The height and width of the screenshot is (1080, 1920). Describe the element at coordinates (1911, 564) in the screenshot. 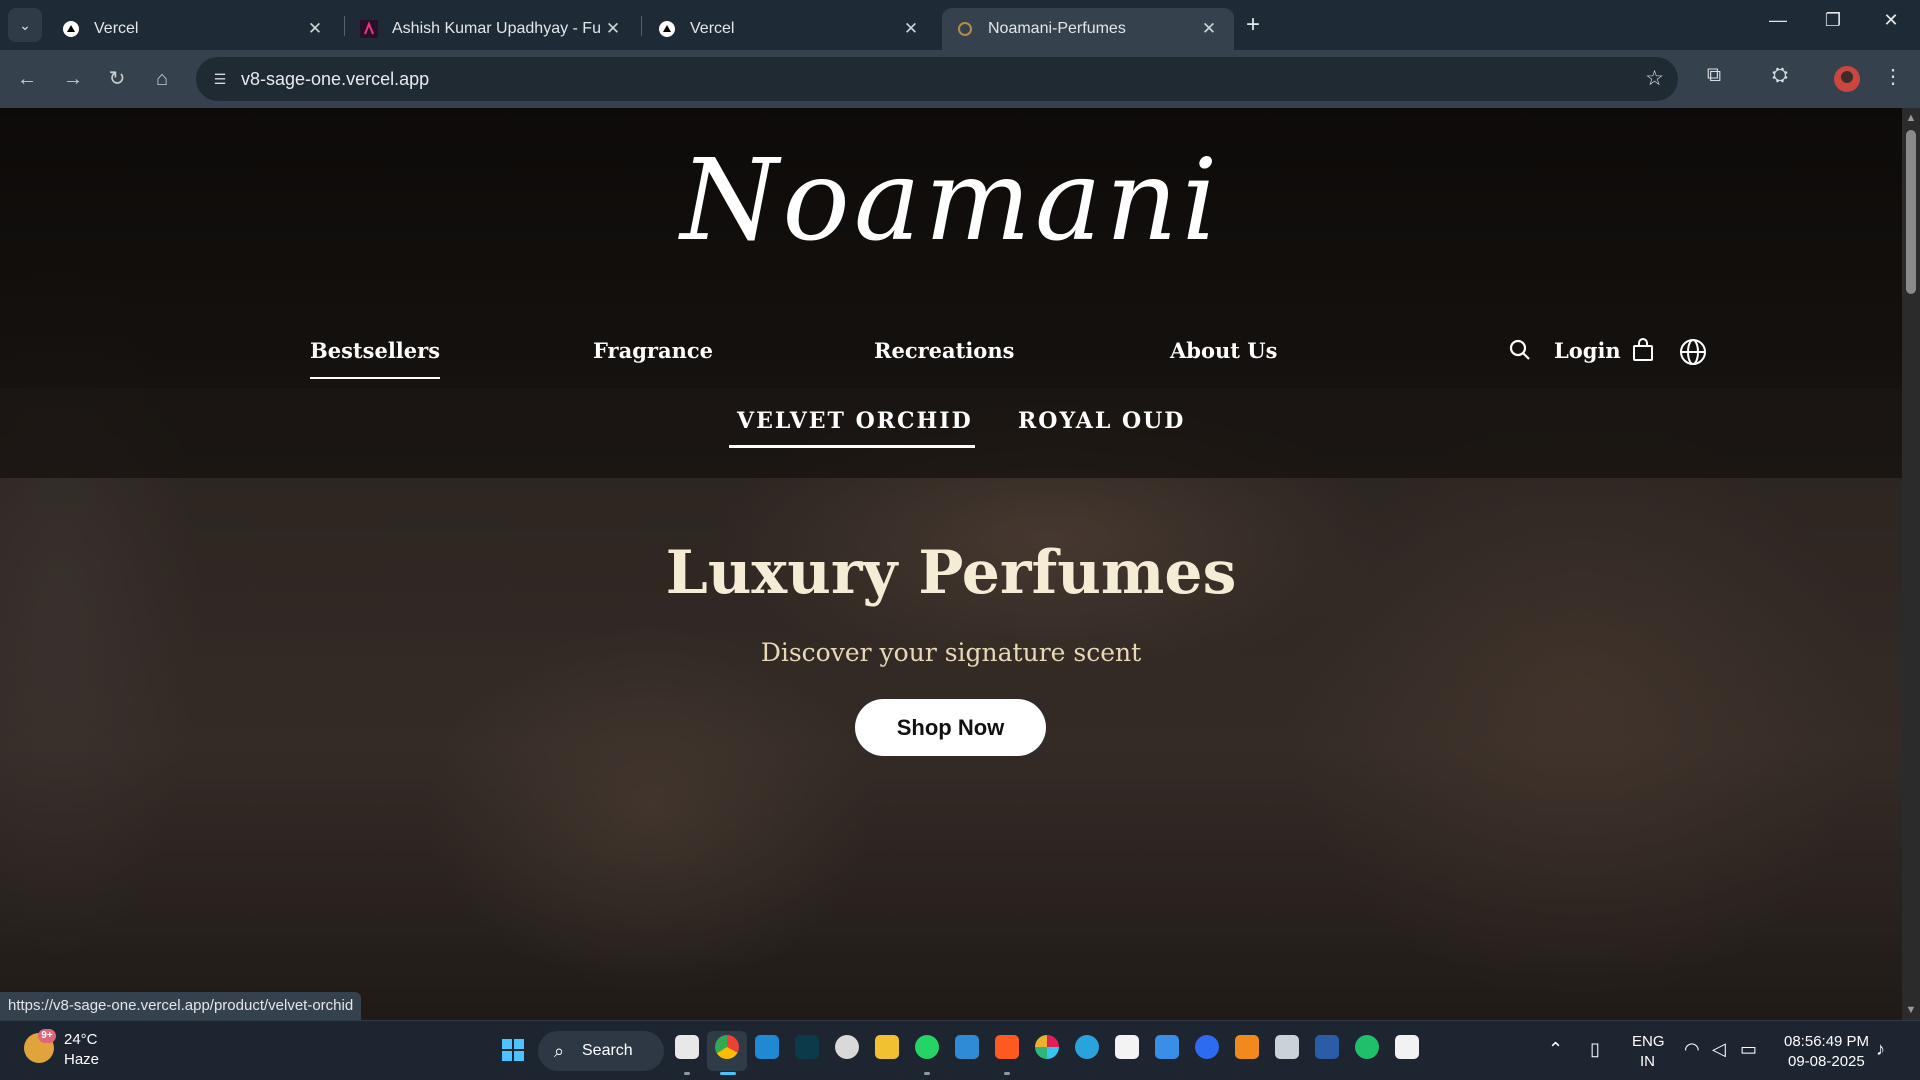

I see `page-scrollbar: ▲ ▼` at that location.